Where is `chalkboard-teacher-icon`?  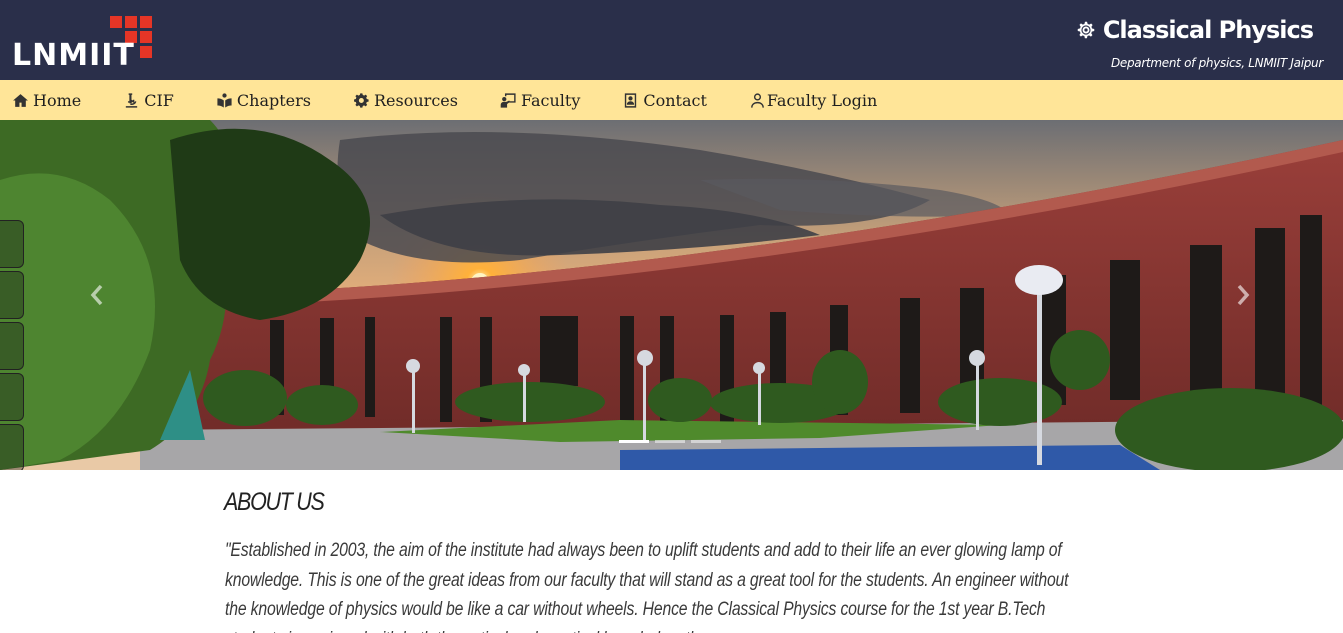 chalkboard-teacher-icon is located at coordinates (508, 100).